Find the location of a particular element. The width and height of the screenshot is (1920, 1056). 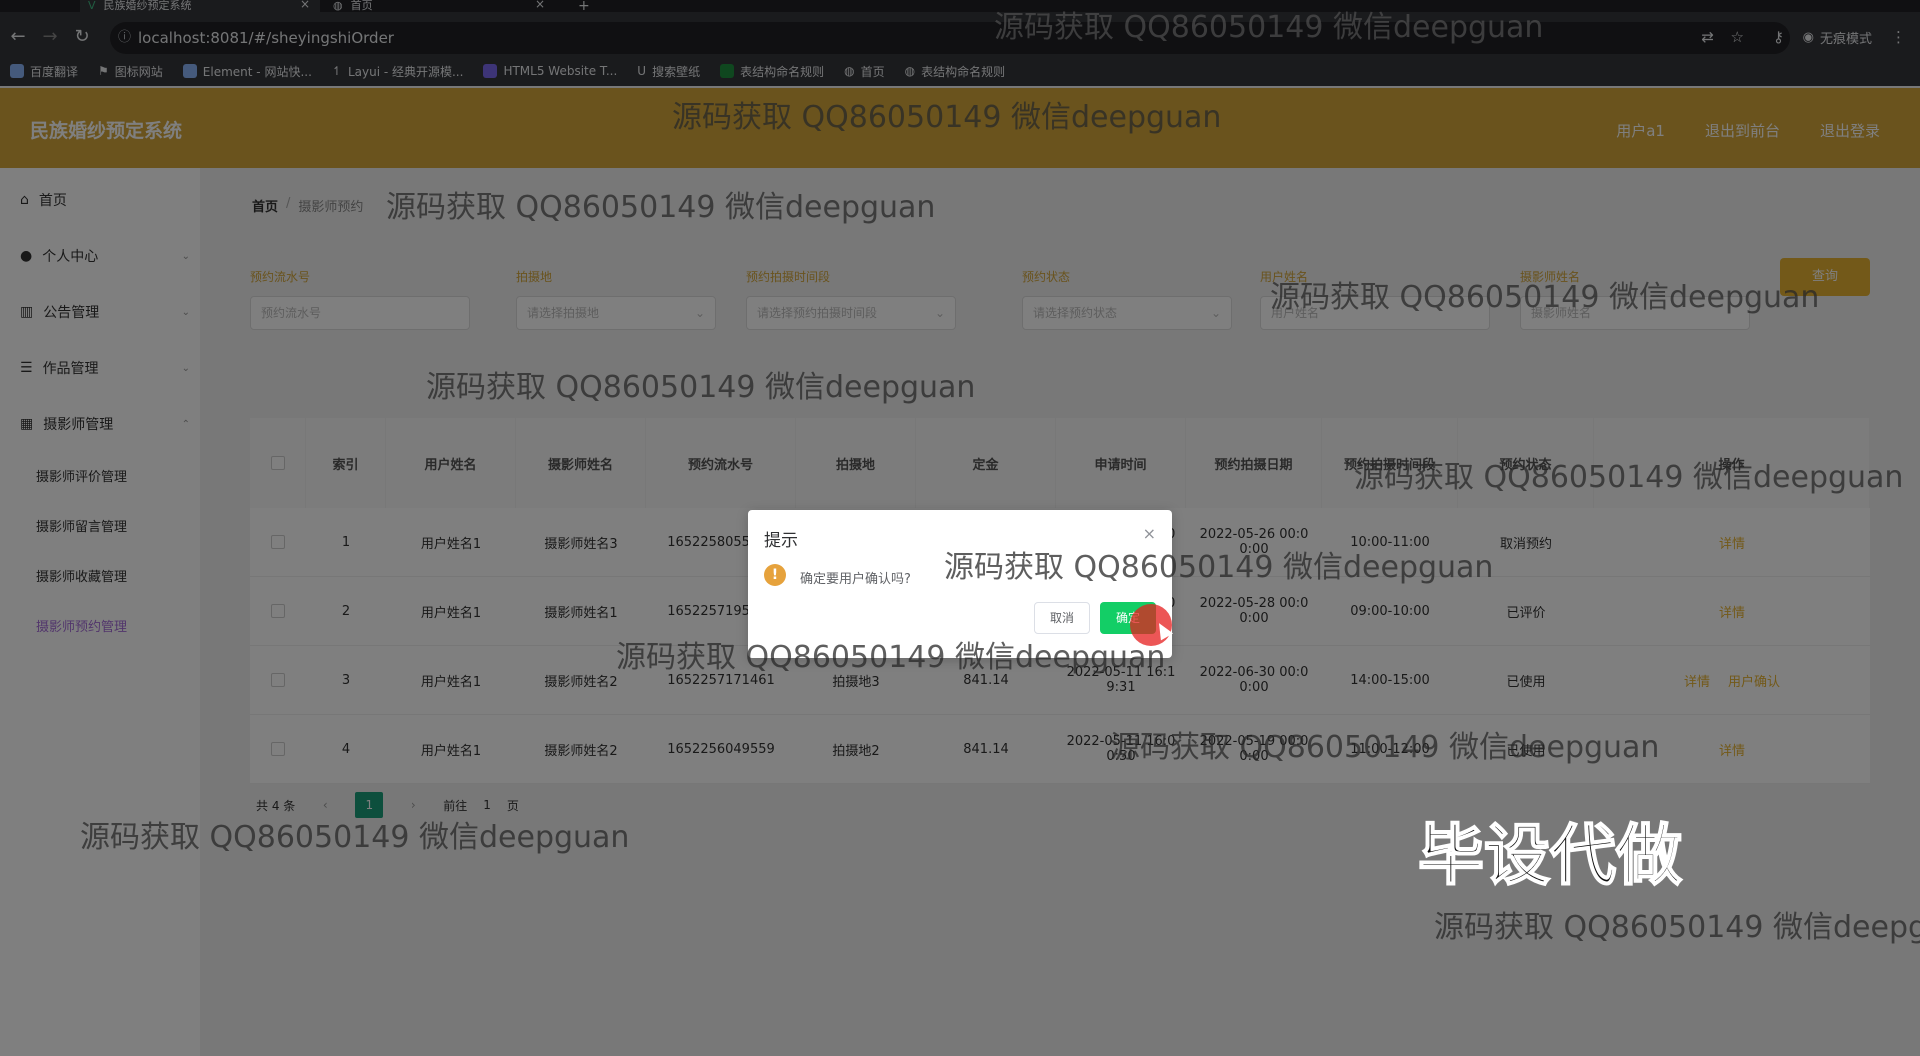

watermark-big-text: 毕设代做 is located at coordinates (1550, 855).